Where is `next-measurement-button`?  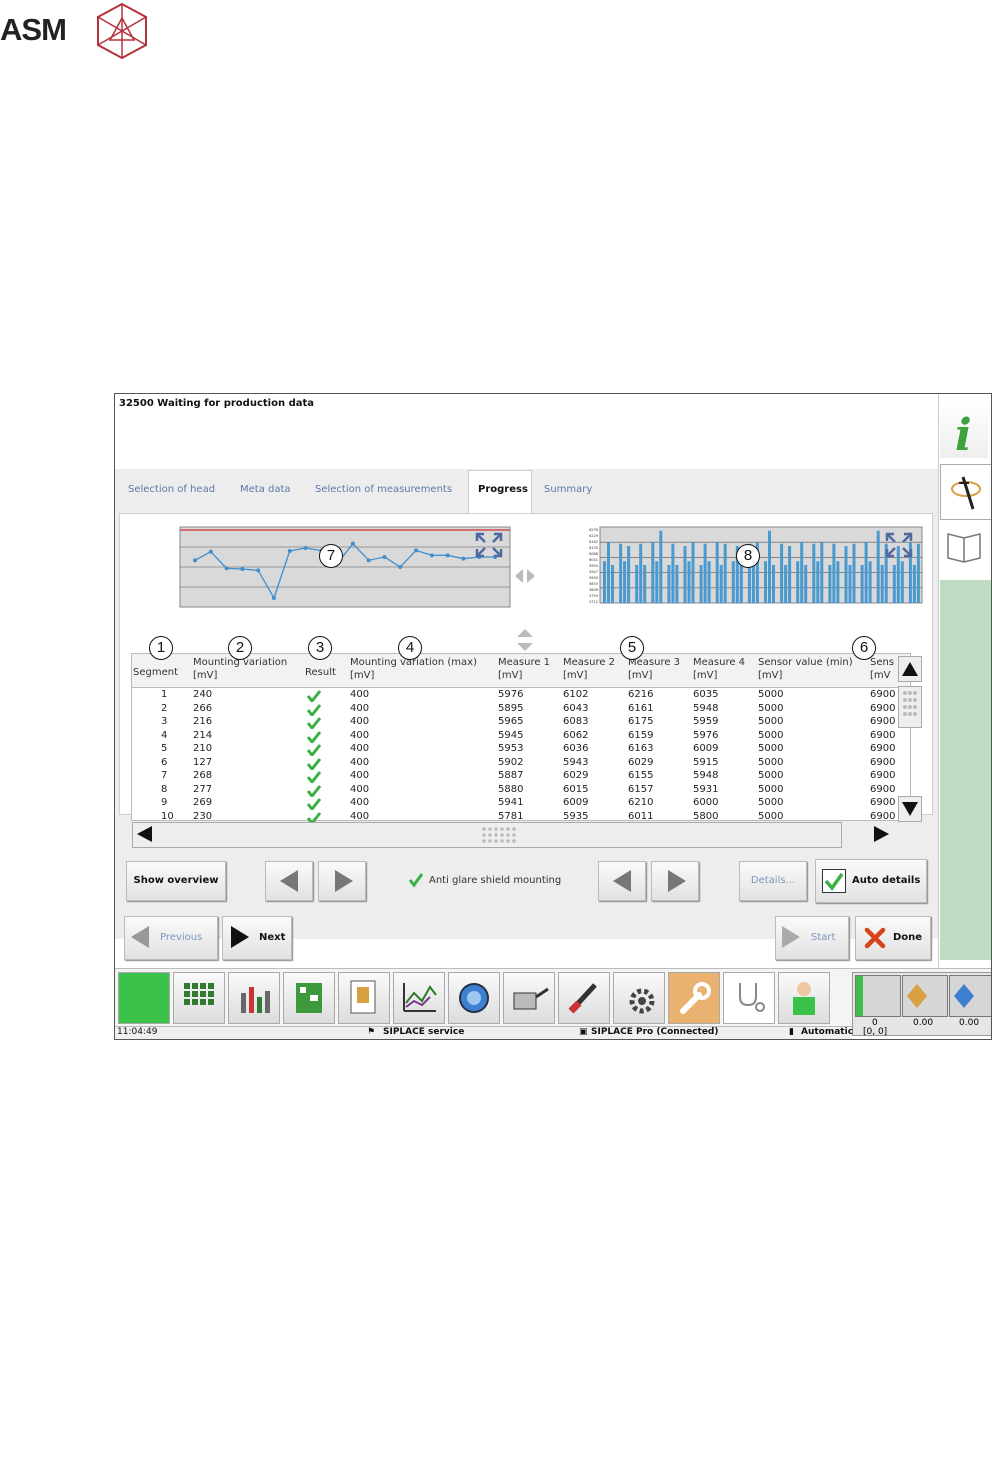 next-measurement-button is located at coordinates (675, 881).